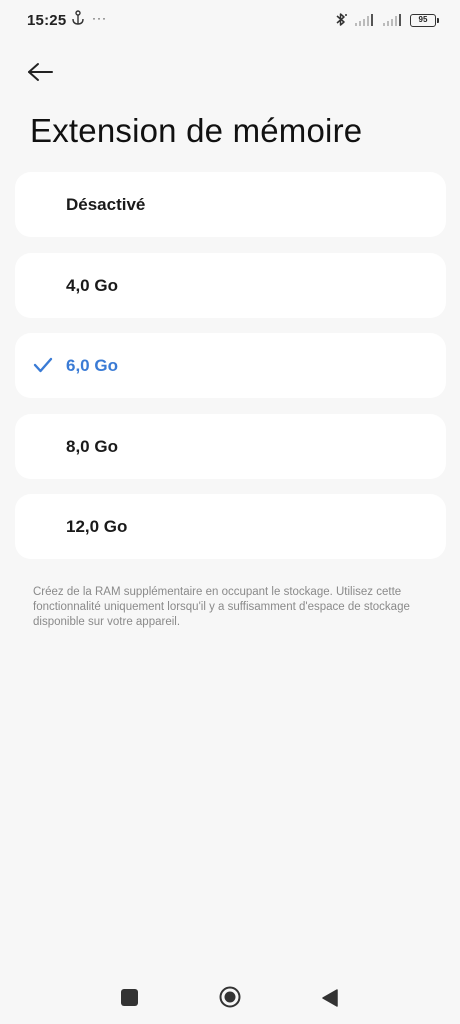  I want to click on status-icons: 95, so click(386, 20).